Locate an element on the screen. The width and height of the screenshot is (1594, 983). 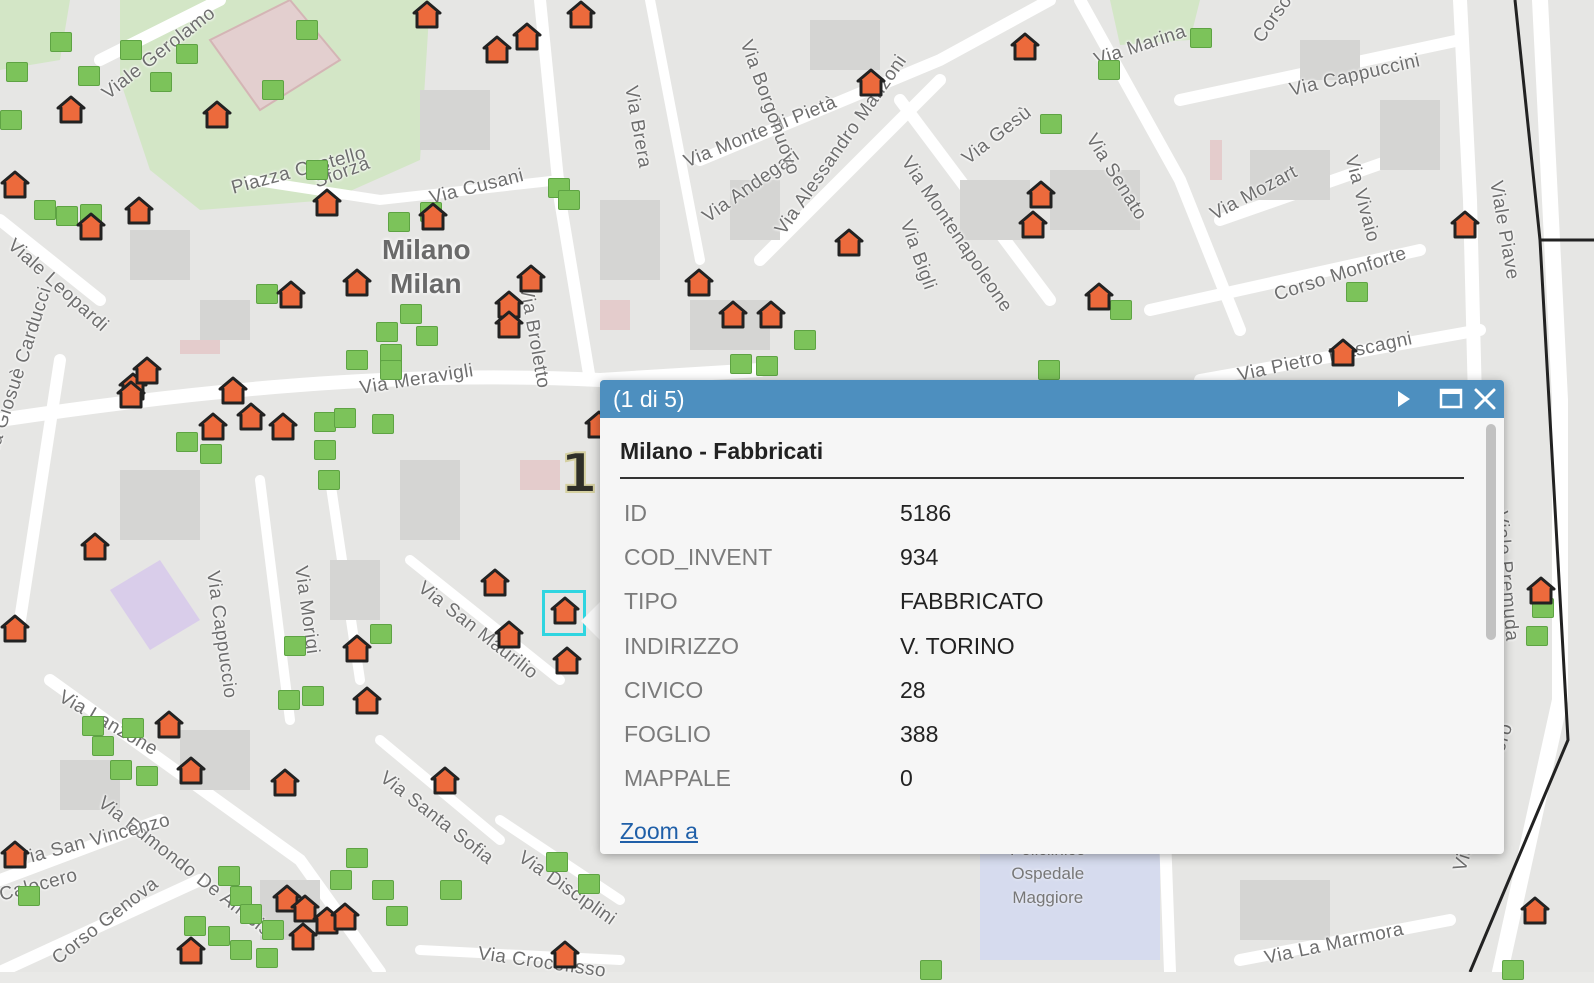
attribute-row: TIPO FABBRICATO is located at coordinates (1042, 602).